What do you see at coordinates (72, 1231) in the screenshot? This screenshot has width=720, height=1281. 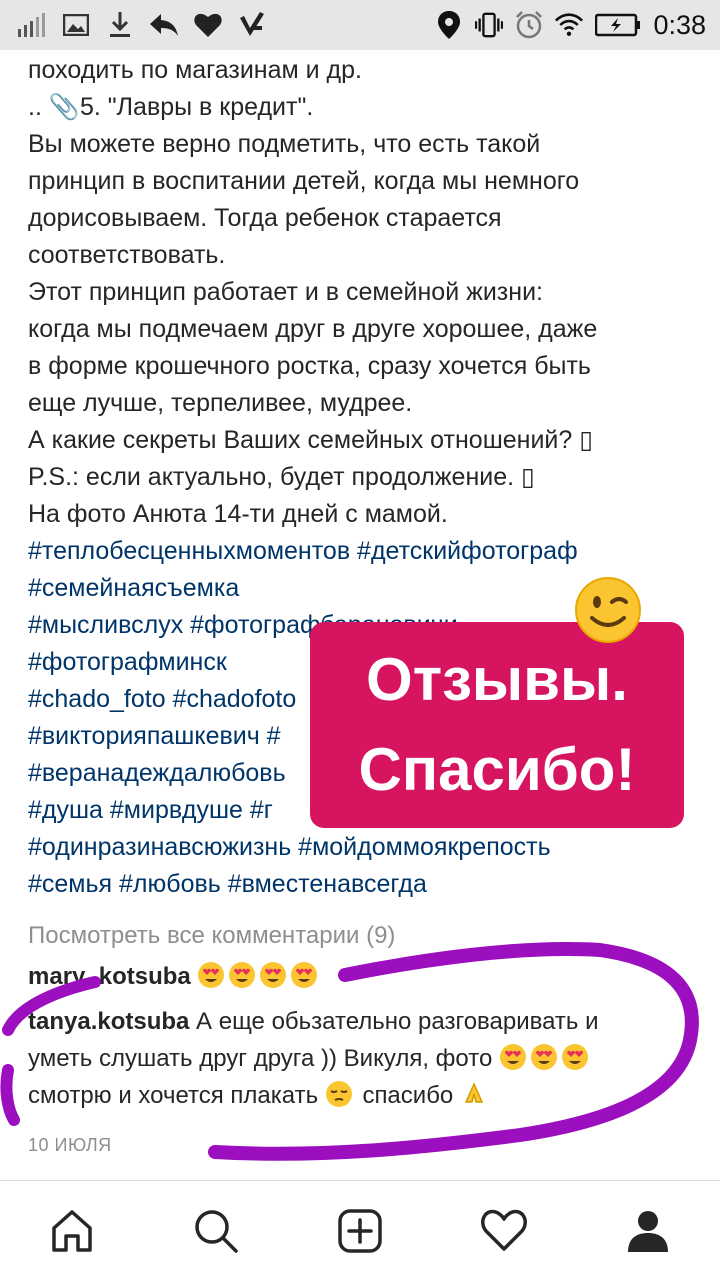 I see `home-icon` at bounding box center [72, 1231].